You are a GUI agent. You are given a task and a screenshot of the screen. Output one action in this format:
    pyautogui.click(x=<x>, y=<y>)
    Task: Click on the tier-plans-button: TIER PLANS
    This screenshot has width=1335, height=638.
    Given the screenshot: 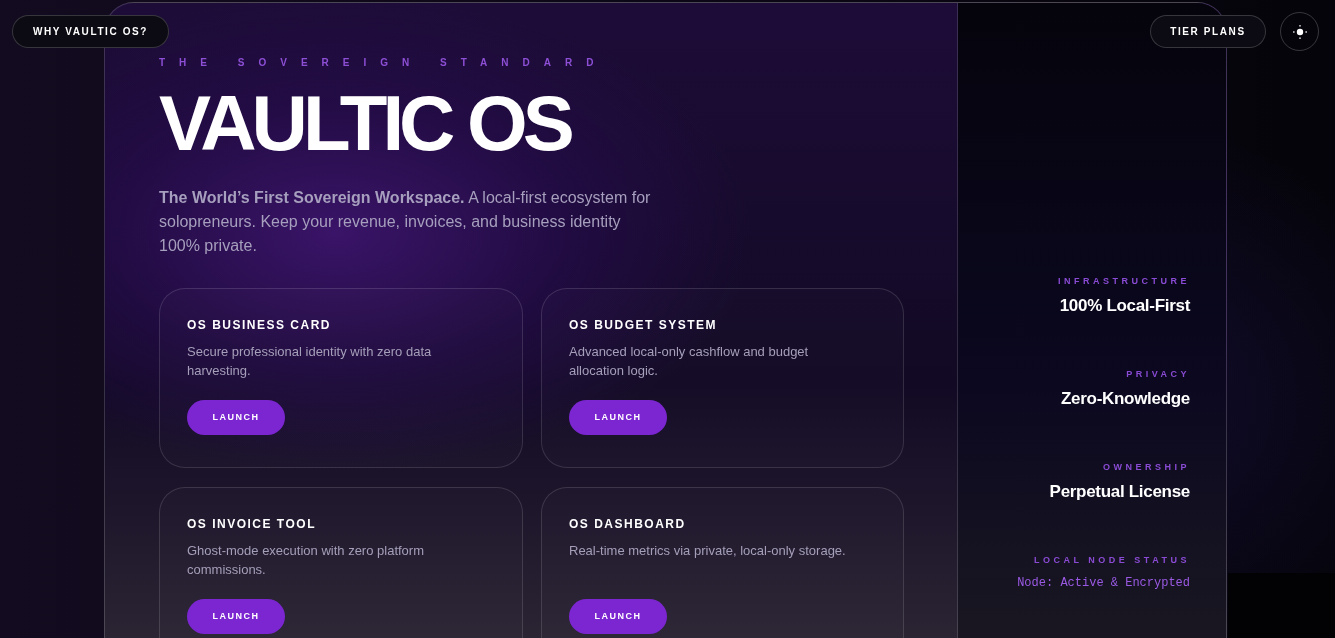 What is the action you would take?
    pyautogui.click(x=1208, y=31)
    